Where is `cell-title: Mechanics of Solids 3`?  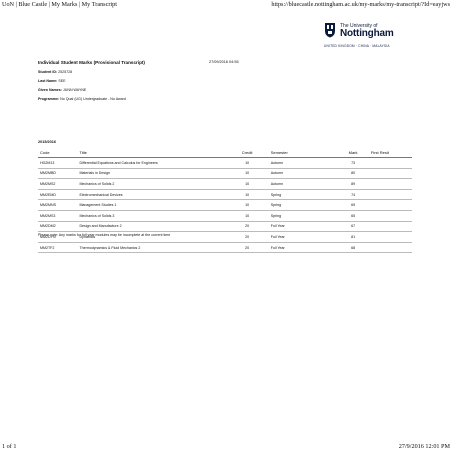 cell-title: Mechanics of Solids 3 is located at coordinates (151, 216).